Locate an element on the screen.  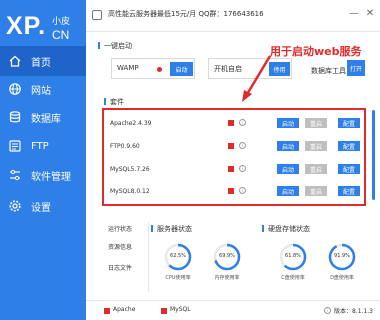
sidebar-item-label: 数据库 is located at coordinates (46, 119).